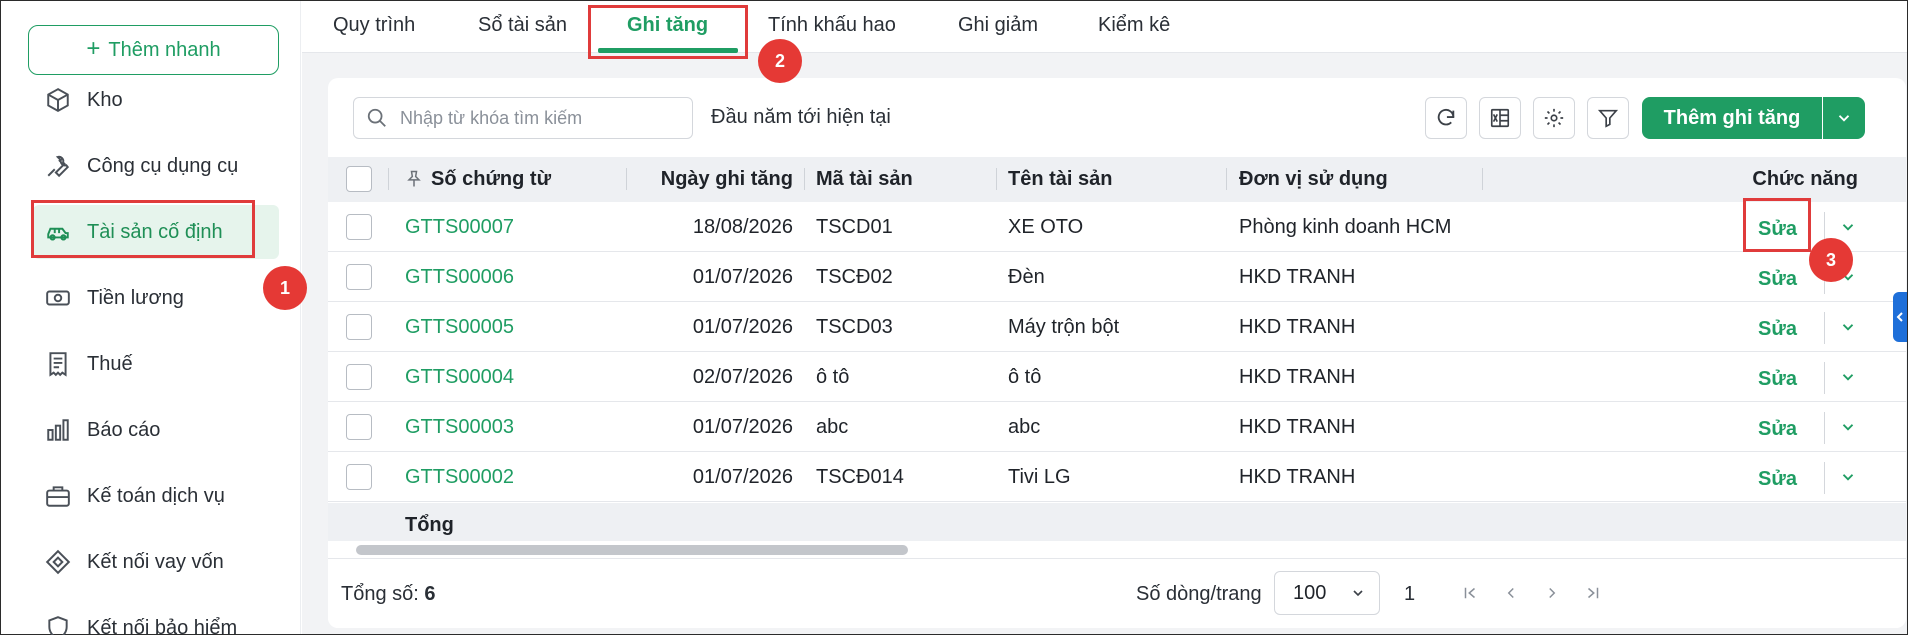 Image resolution: width=1908 pixels, height=635 pixels. What do you see at coordinates (1117, 593) in the screenshot?
I see `table-footer: Tổng số: 6 Số dòng/trang 100 1` at bounding box center [1117, 593].